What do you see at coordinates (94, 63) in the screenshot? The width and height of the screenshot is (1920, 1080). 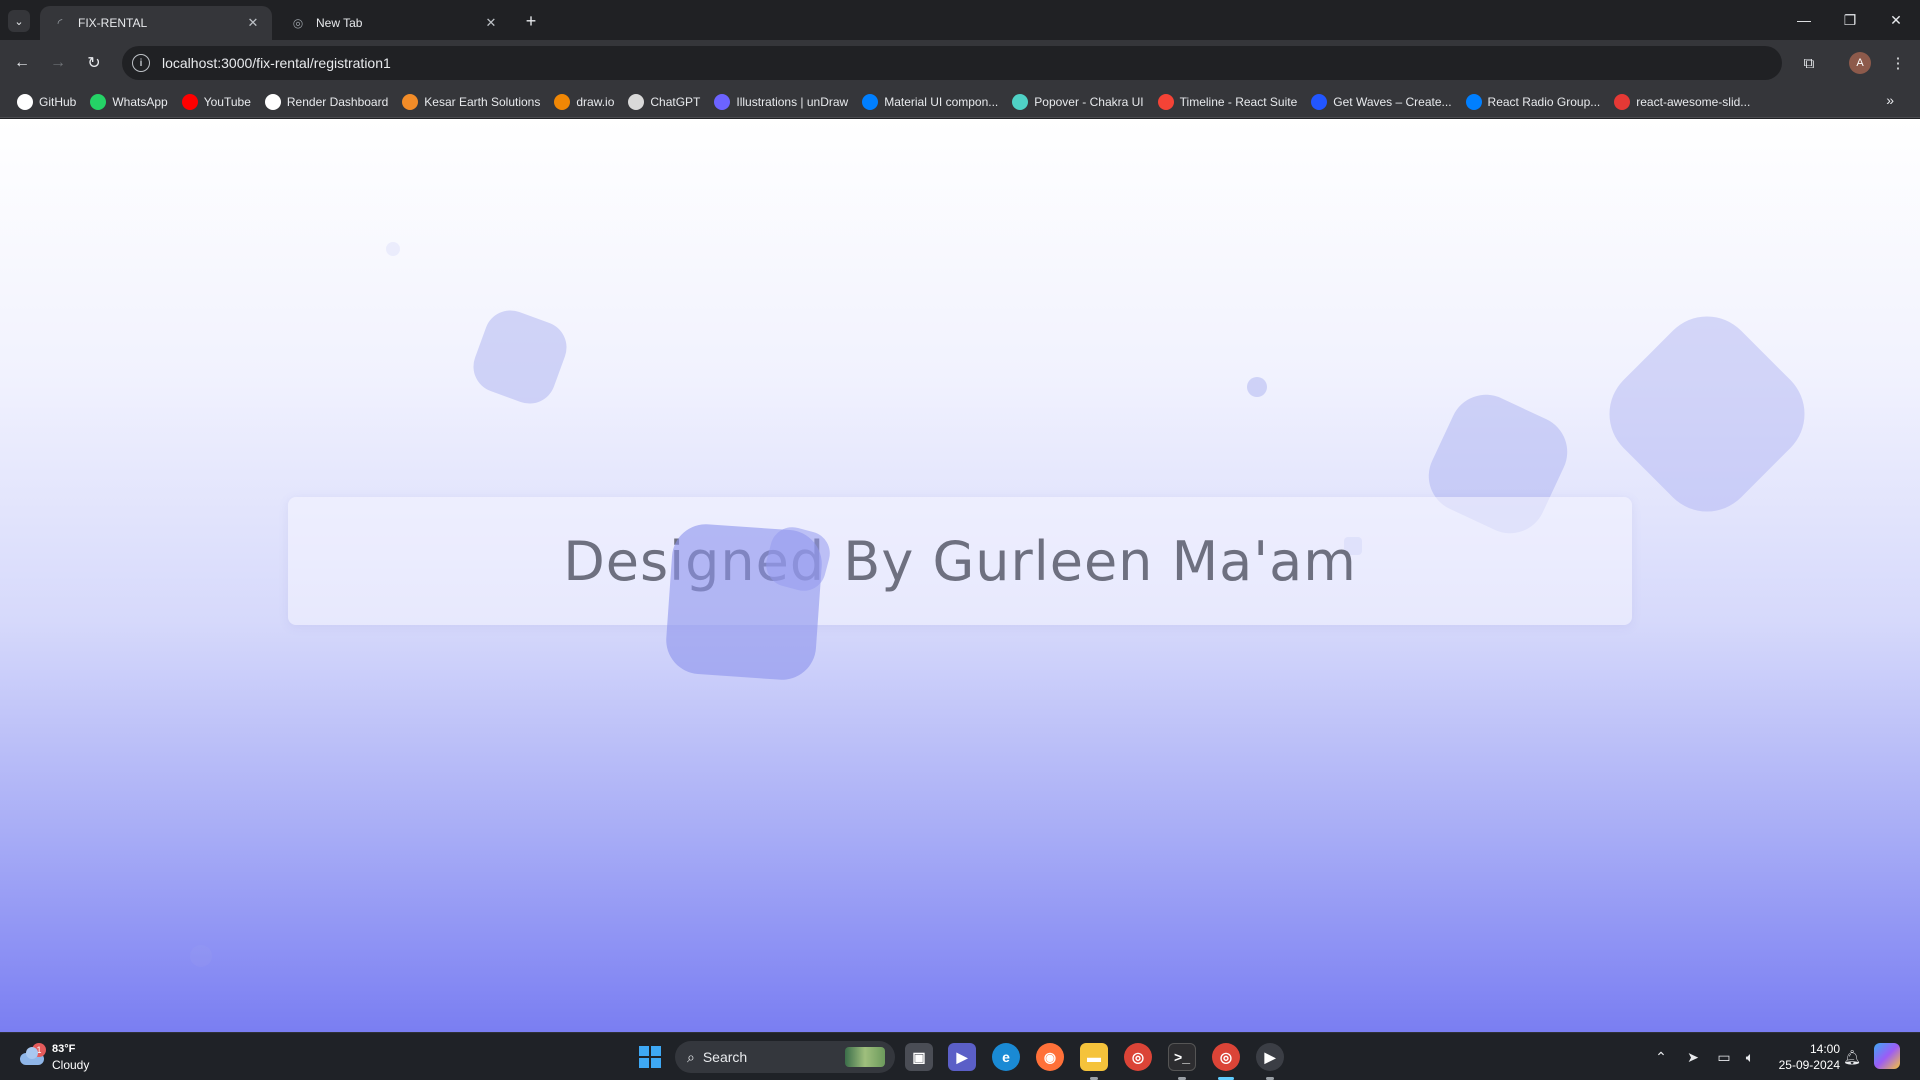 I see `reload-button: ↻` at bounding box center [94, 63].